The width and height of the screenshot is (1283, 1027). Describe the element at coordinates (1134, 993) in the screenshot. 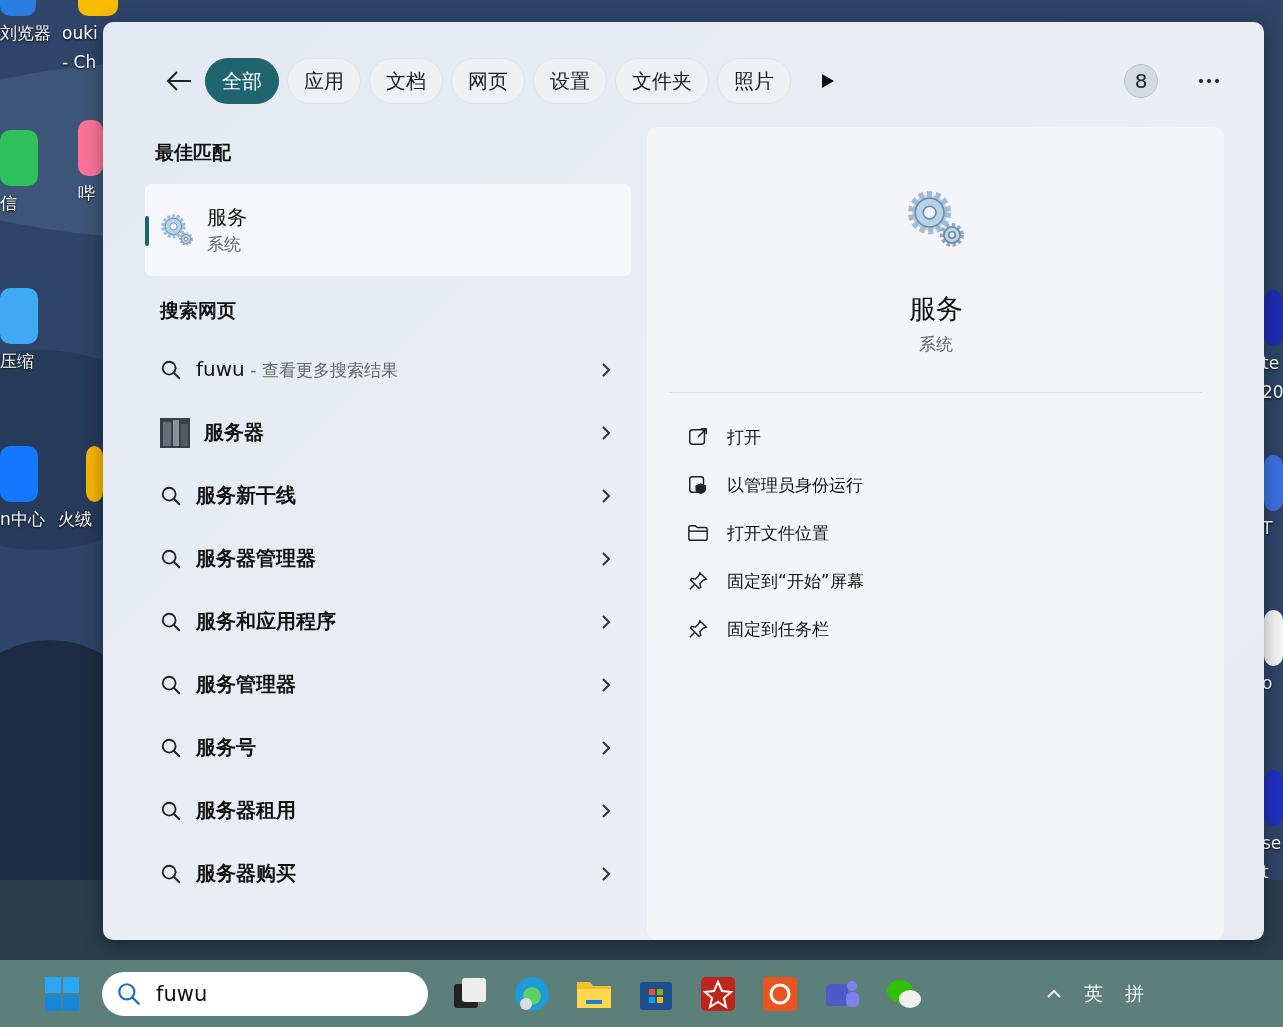

I see `input-method-indicator: 拼` at that location.